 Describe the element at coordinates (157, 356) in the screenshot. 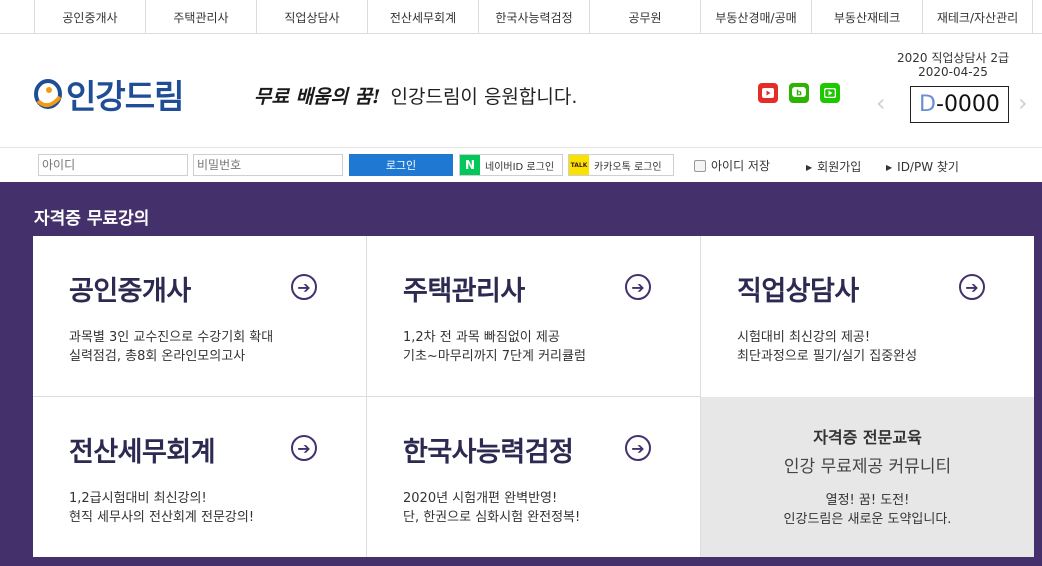

I see `card-desc-line: 실력점검, 총8회 온라인모의고사` at that location.